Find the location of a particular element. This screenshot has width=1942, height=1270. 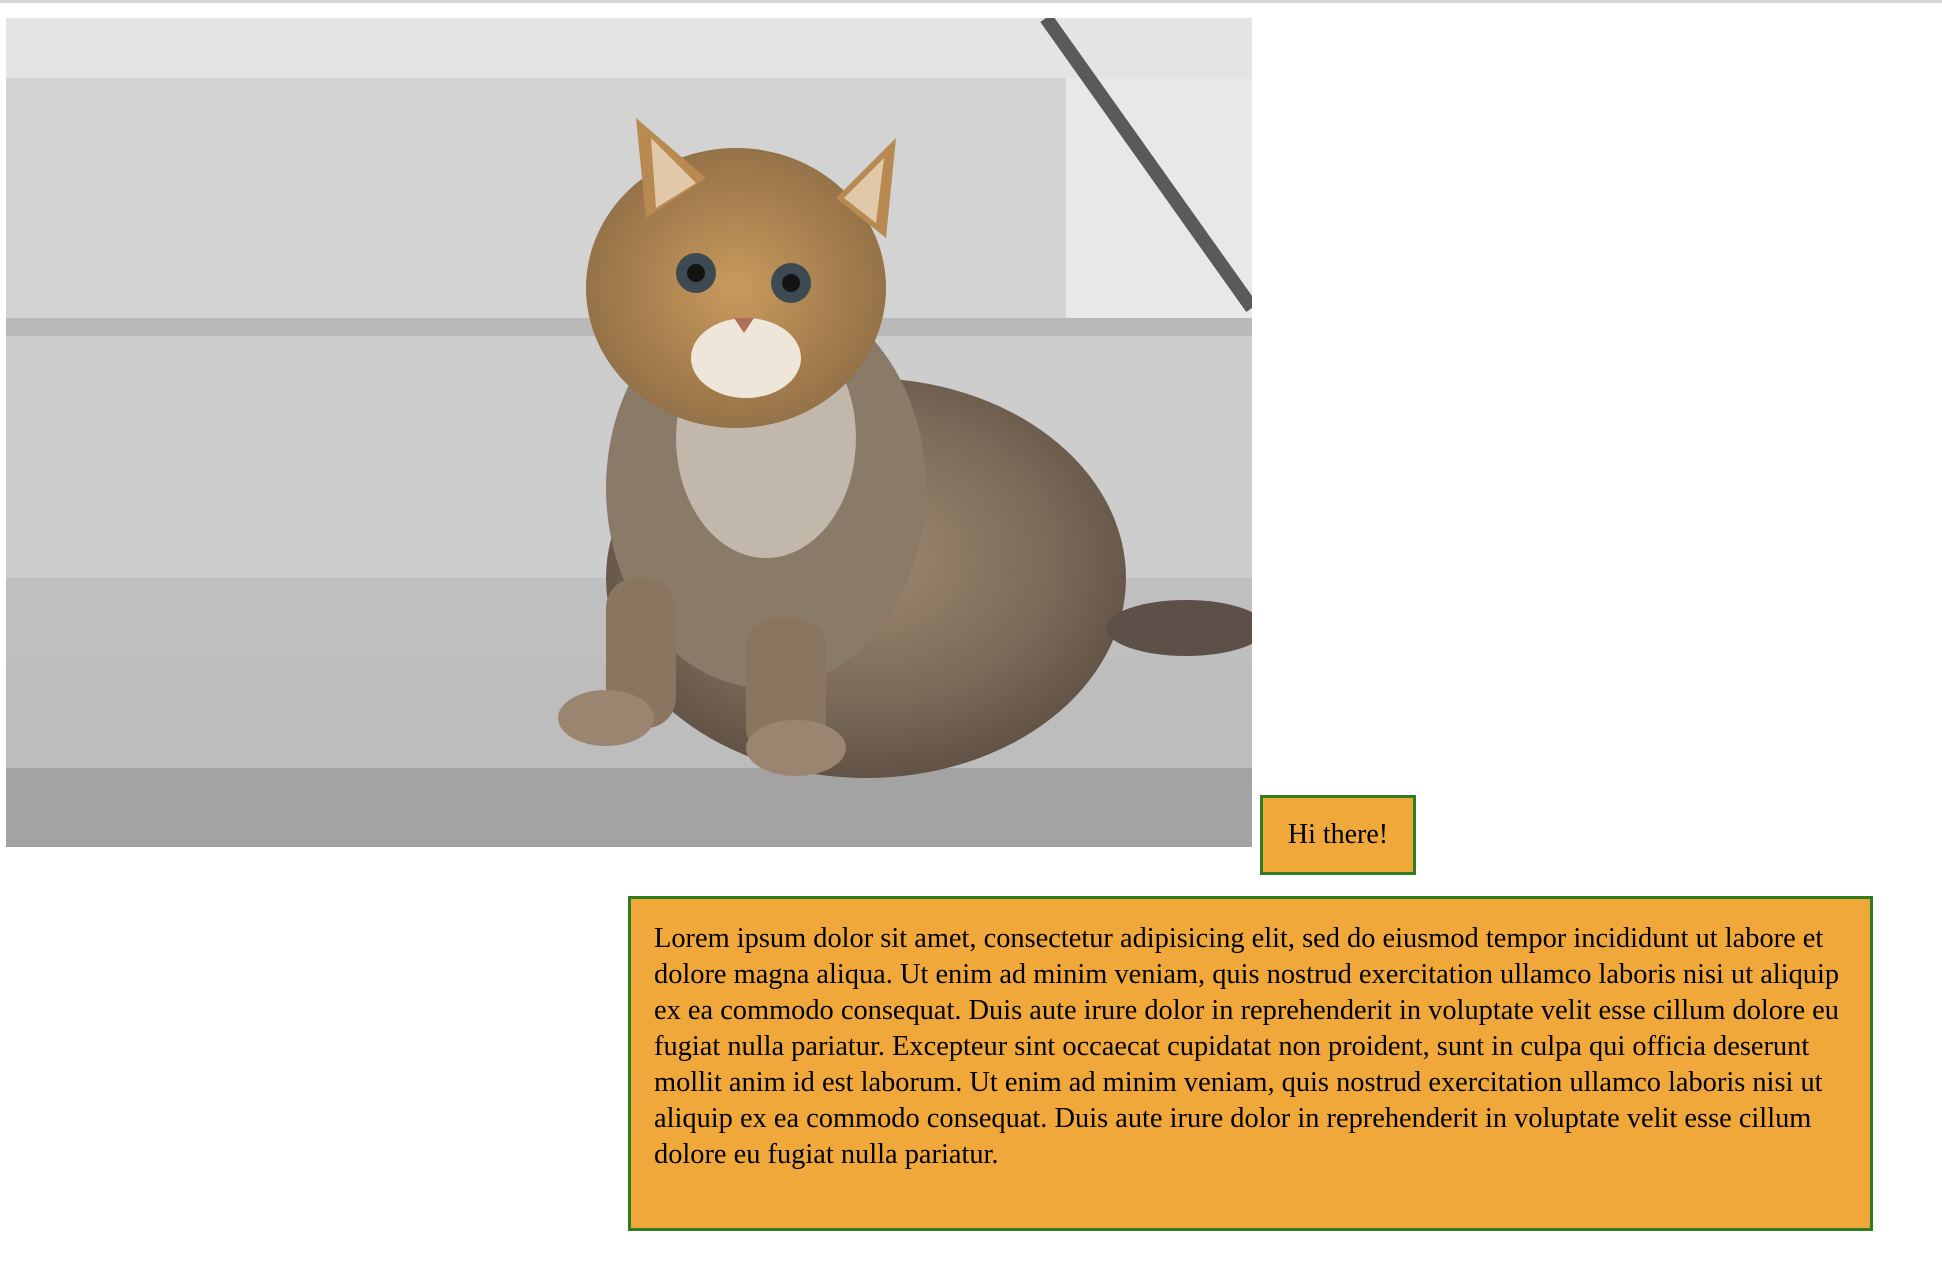

greeting-box: Hi there! is located at coordinates (1338, 835).